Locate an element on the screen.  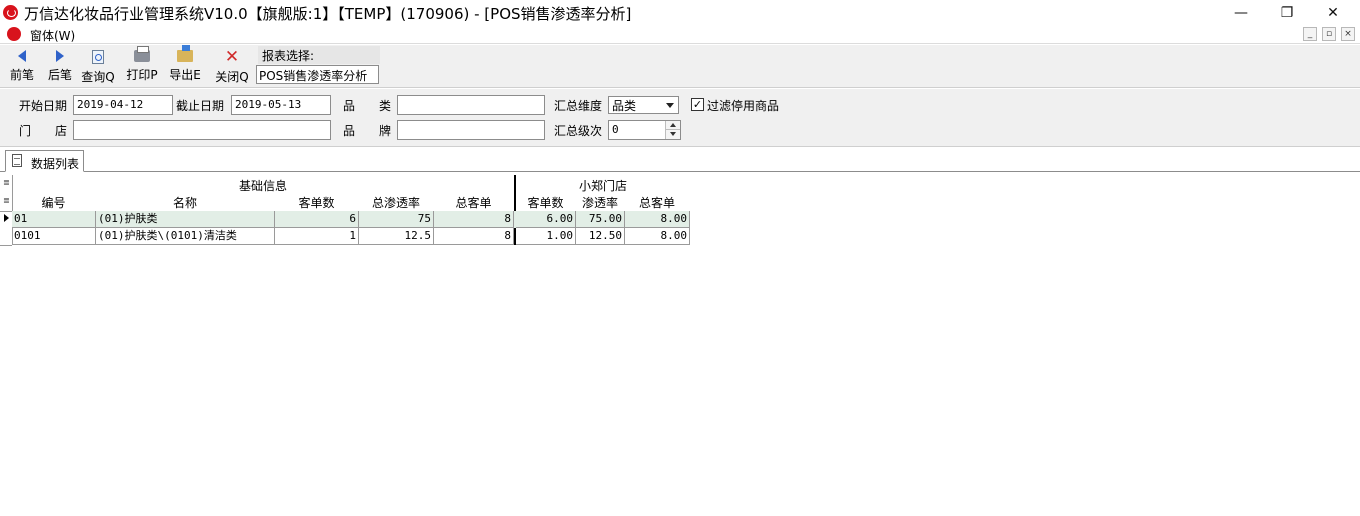
arrow-right-icon is located at coordinates (60, 56).